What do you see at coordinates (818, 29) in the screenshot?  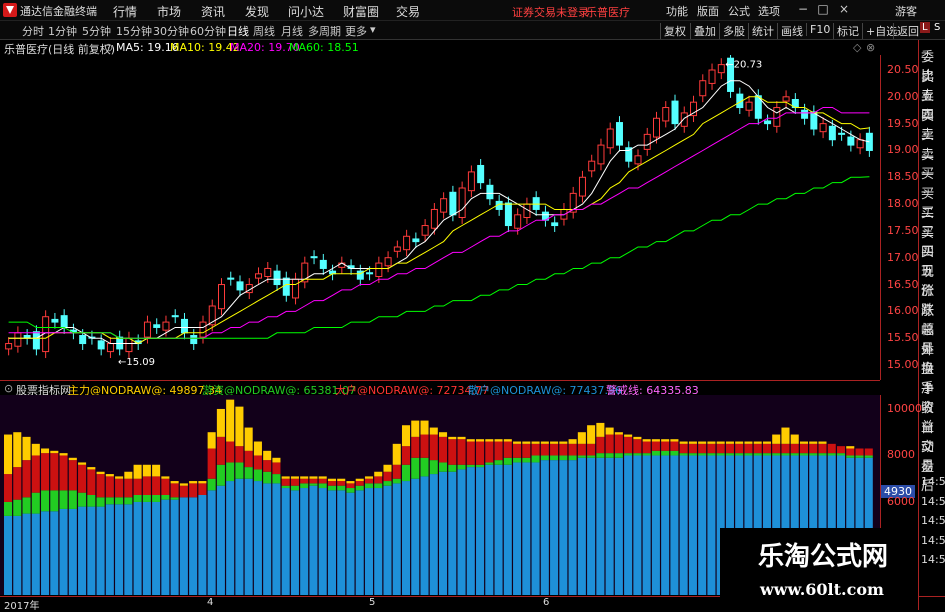 I see `btn-f10: F10` at bounding box center [818, 29].